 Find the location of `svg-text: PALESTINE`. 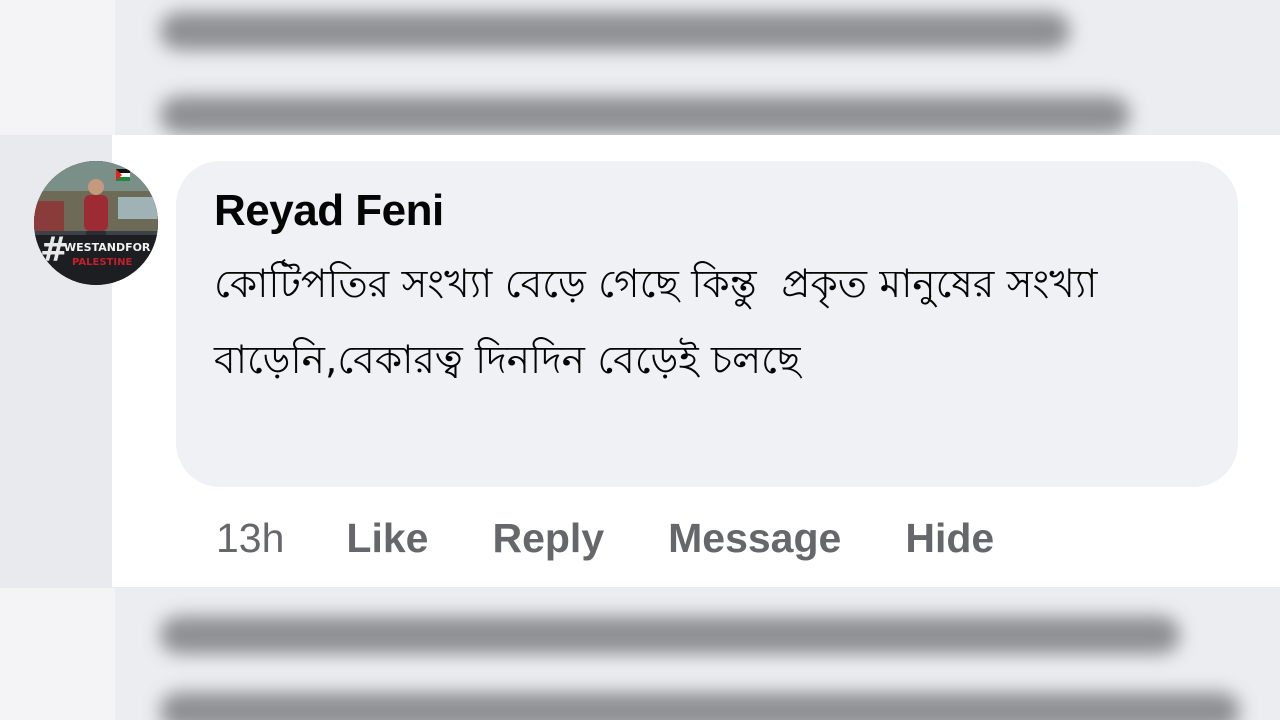

svg-text: PALESTINE is located at coordinates (102, 262).